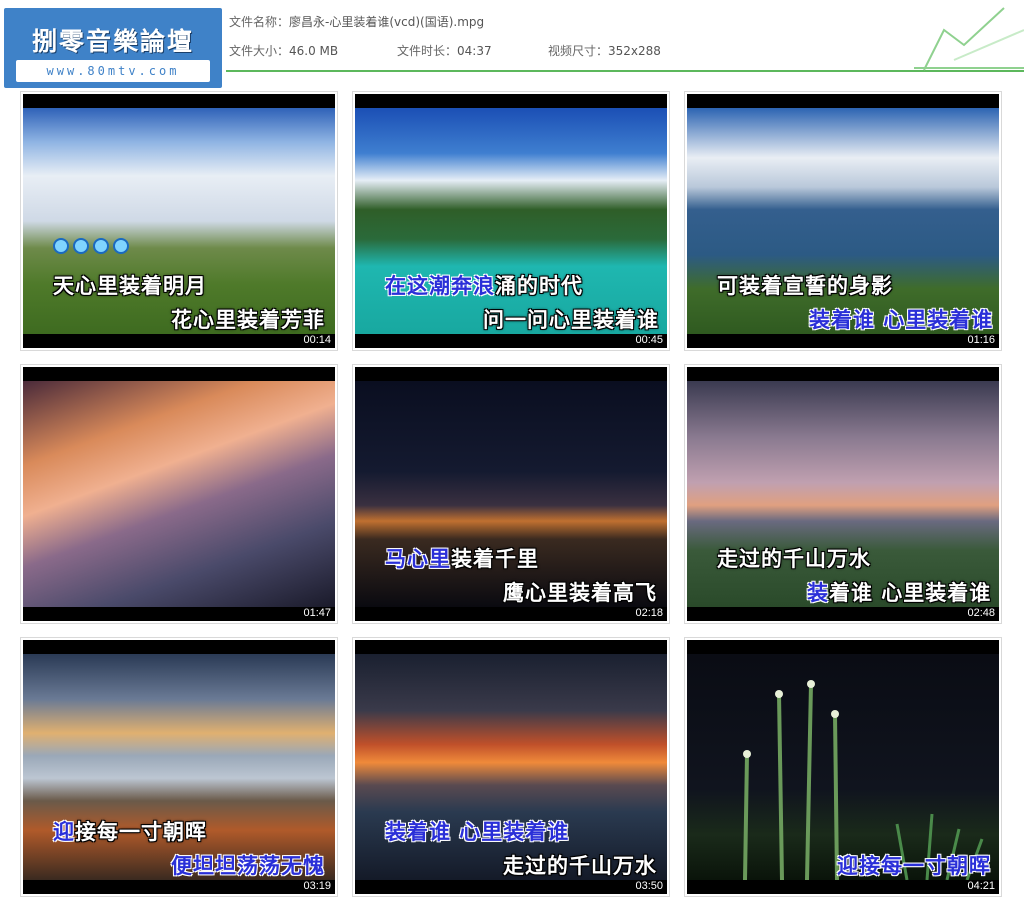 The width and height of the screenshot is (1024, 918). What do you see at coordinates (259, 22) in the screenshot?
I see `file-name-label: 文件名称：` at bounding box center [259, 22].